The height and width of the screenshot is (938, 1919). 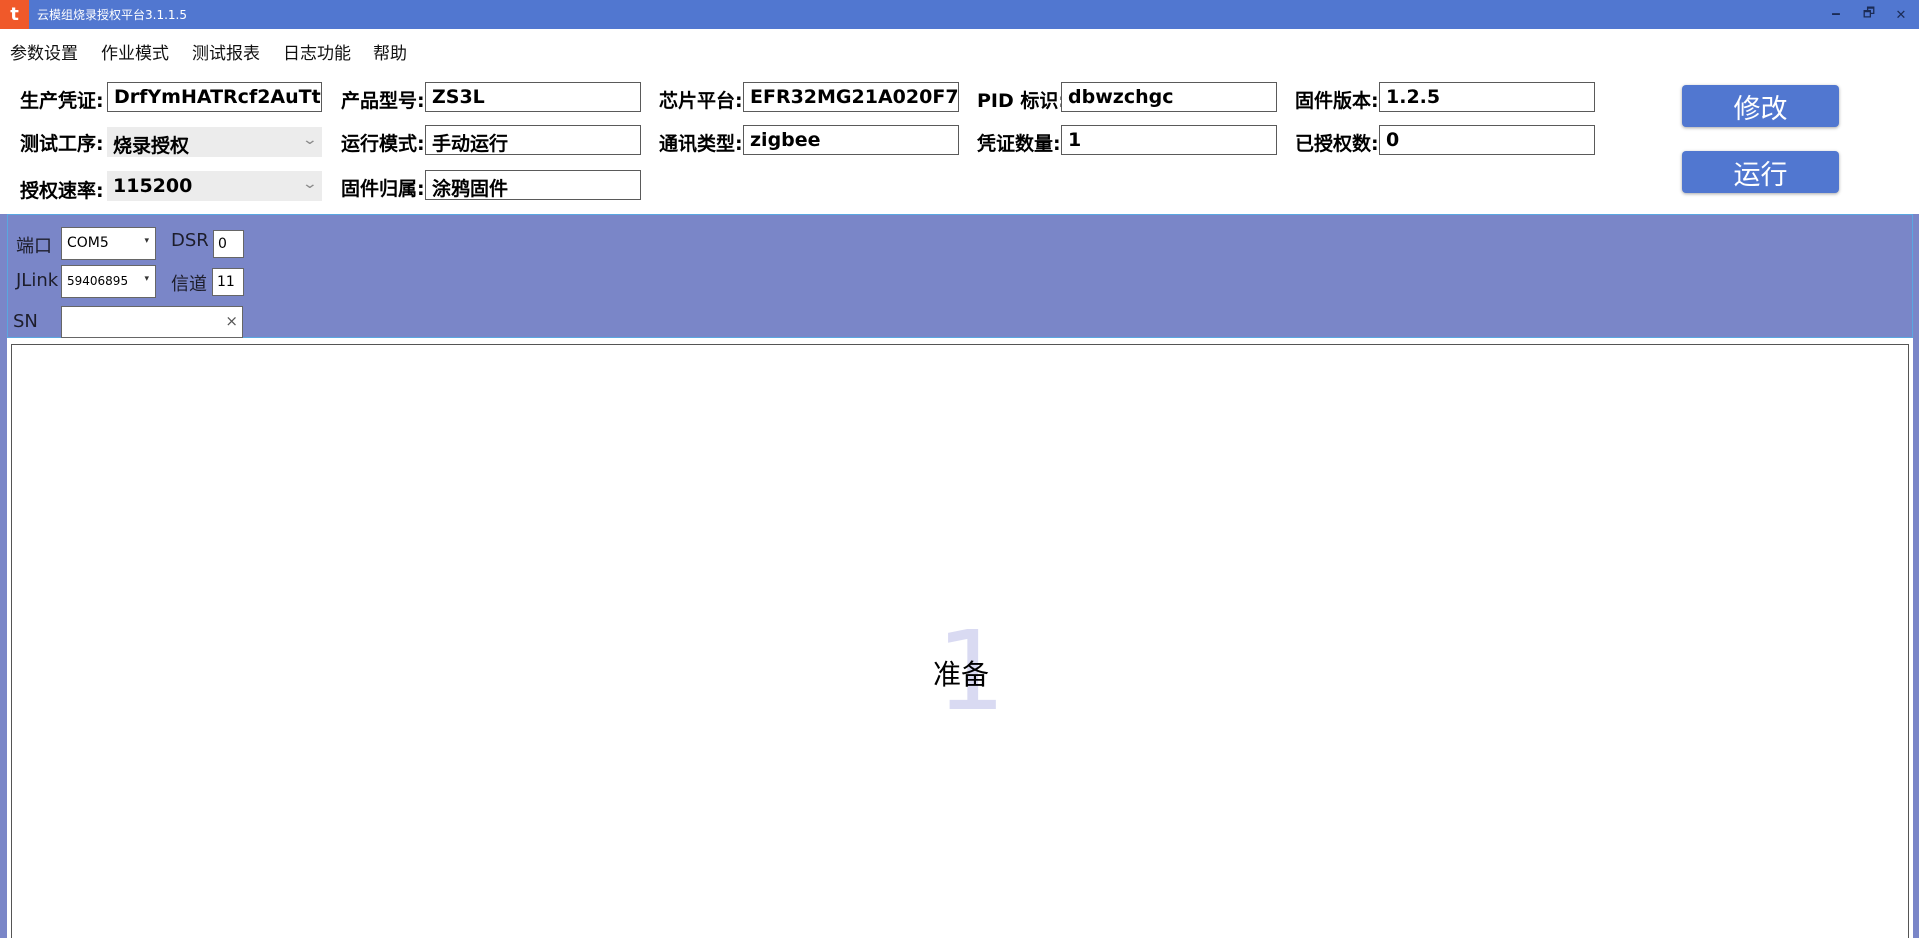 I want to click on close-icon: ✕, so click(x=1901, y=15).